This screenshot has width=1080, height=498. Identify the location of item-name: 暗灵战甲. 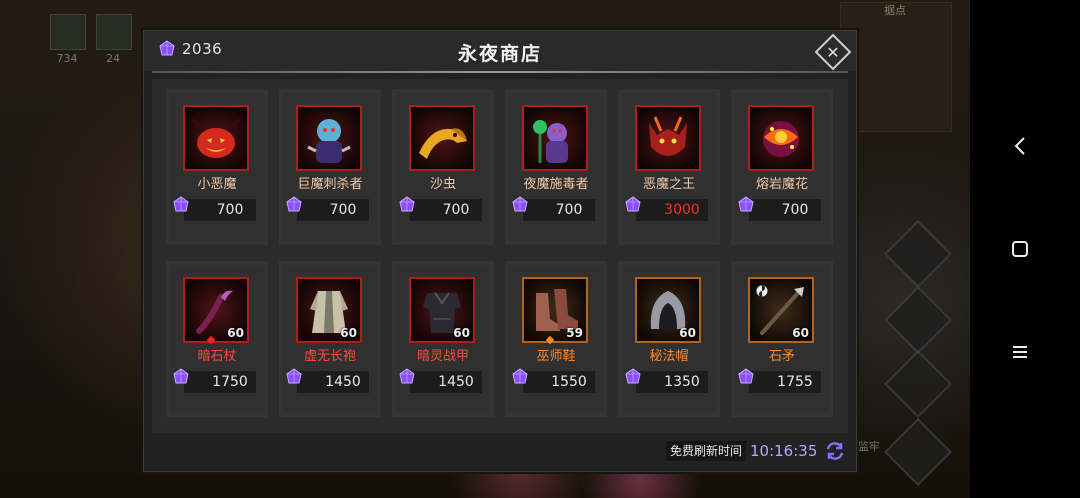
(442, 356).